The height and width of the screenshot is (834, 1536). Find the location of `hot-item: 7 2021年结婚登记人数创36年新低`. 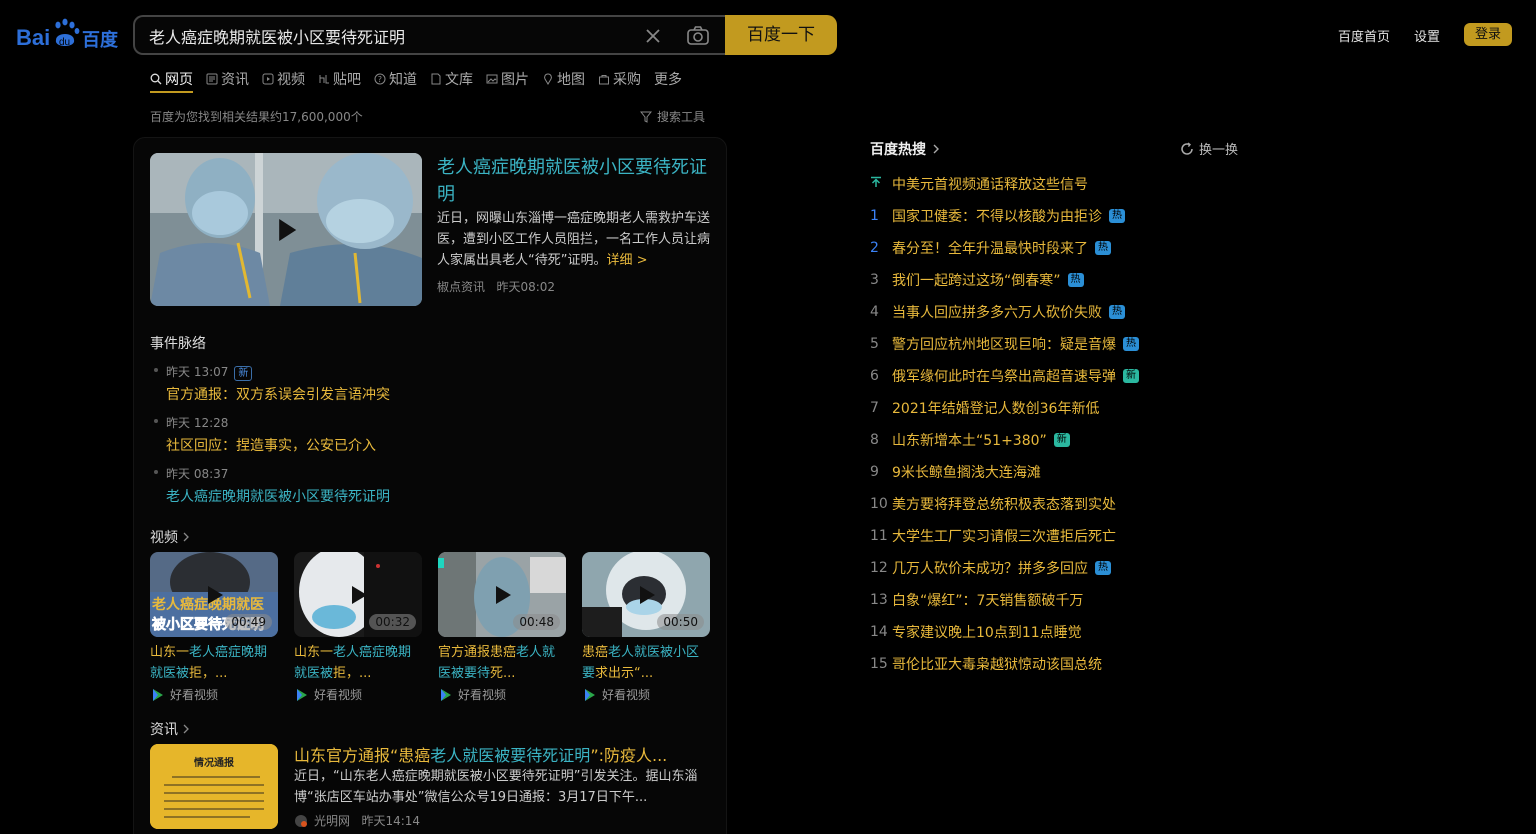

hot-item: 7 2021年结婚登记人数创36年新低 is located at coordinates (1060, 408).